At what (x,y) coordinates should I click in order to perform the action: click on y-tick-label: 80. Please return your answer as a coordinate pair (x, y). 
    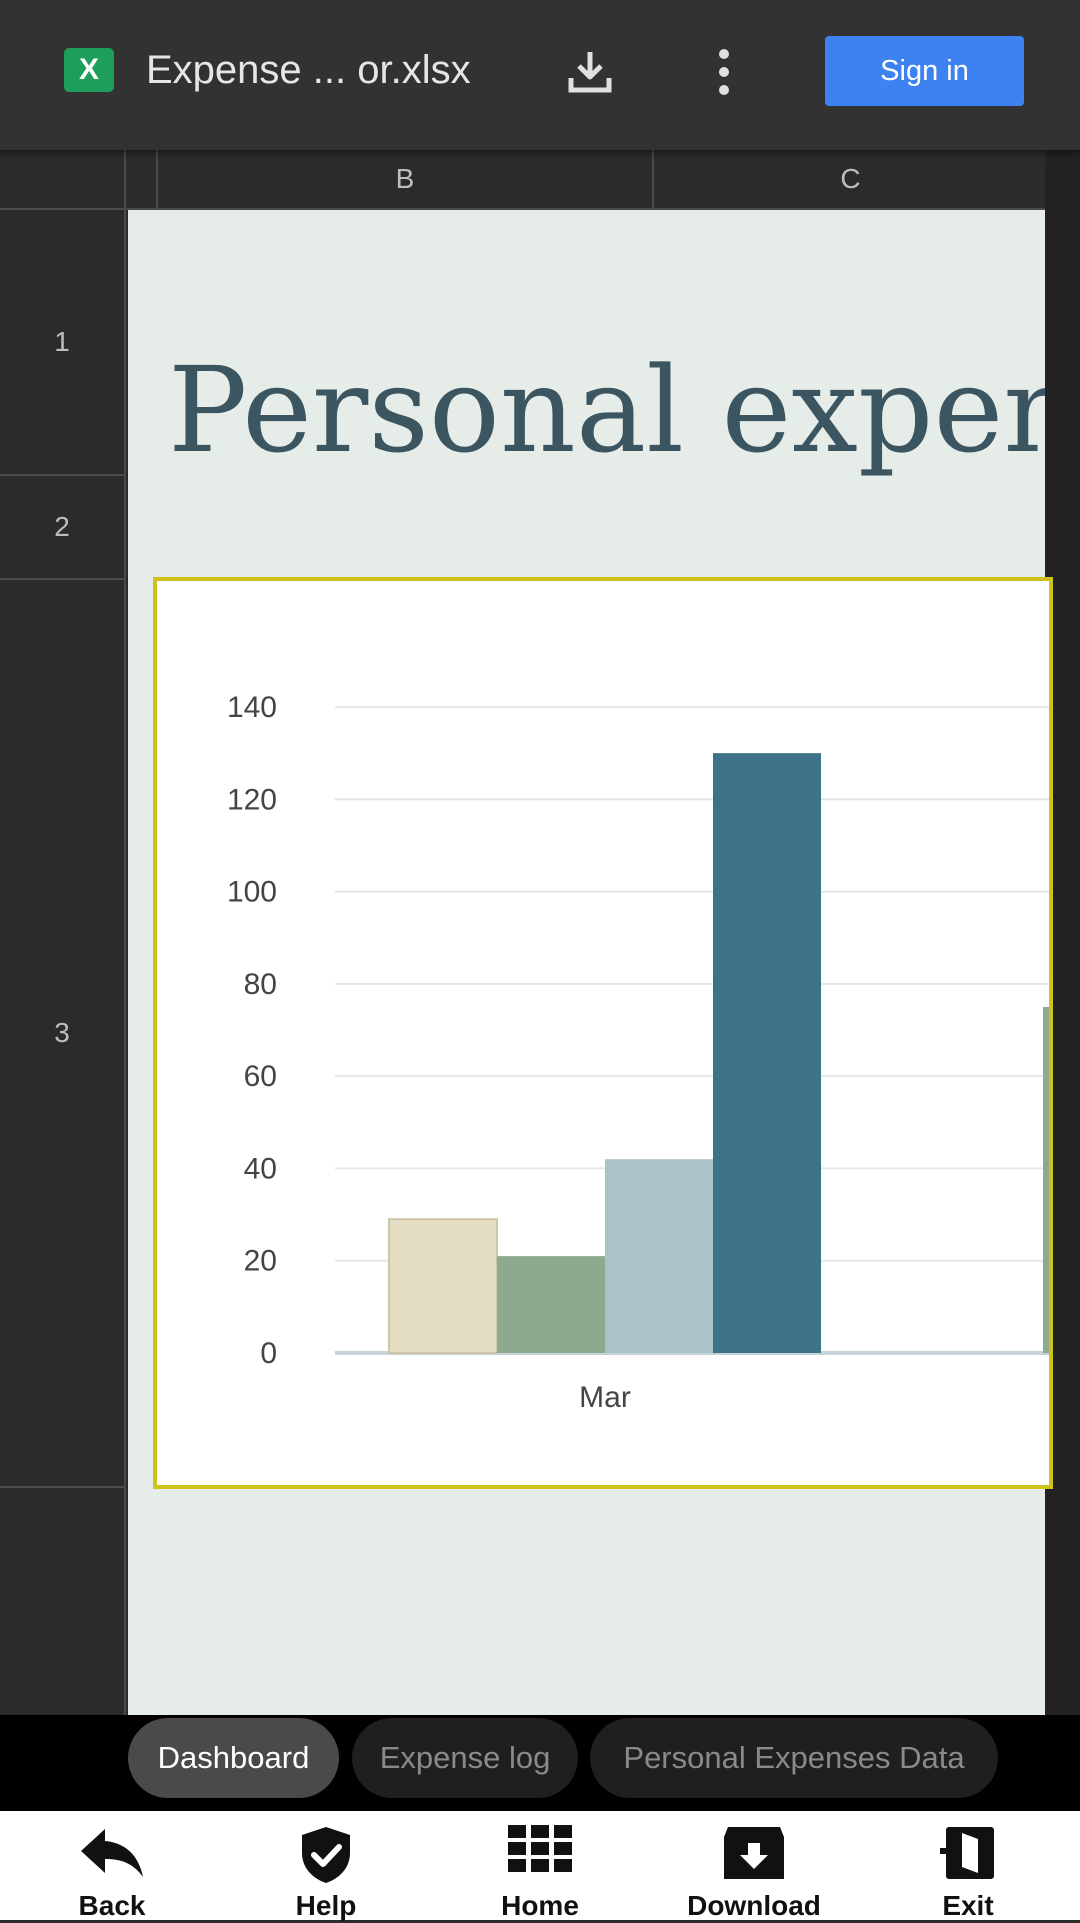
    Looking at the image, I should click on (260, 984).